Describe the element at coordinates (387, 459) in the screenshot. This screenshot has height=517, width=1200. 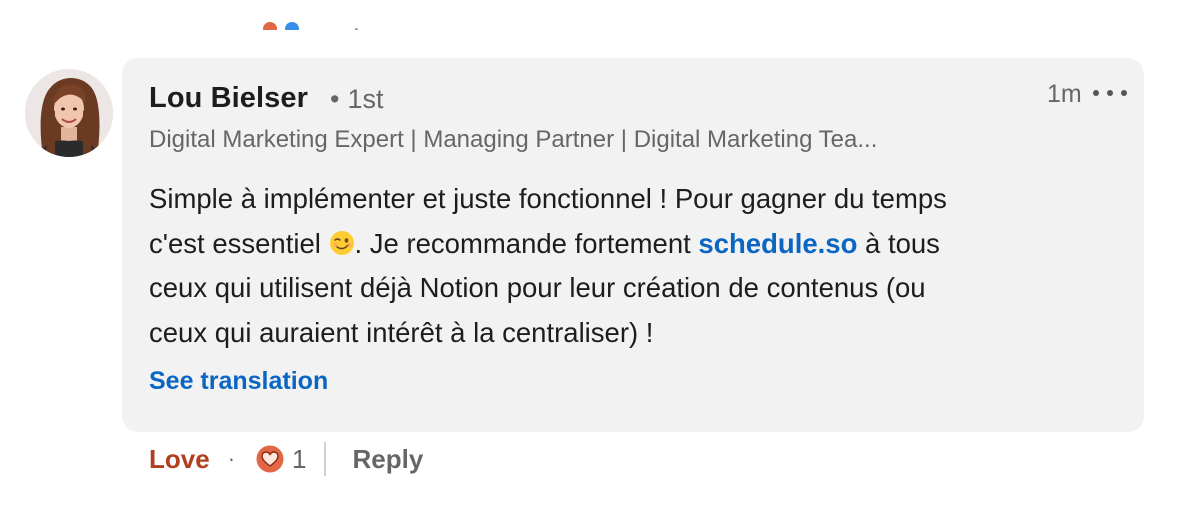
I see `reply-button: Reply` at that location.